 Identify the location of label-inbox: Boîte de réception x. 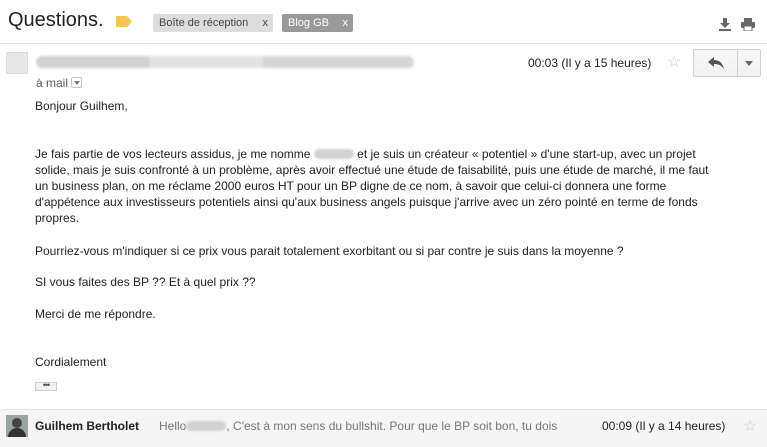
(213, 23).